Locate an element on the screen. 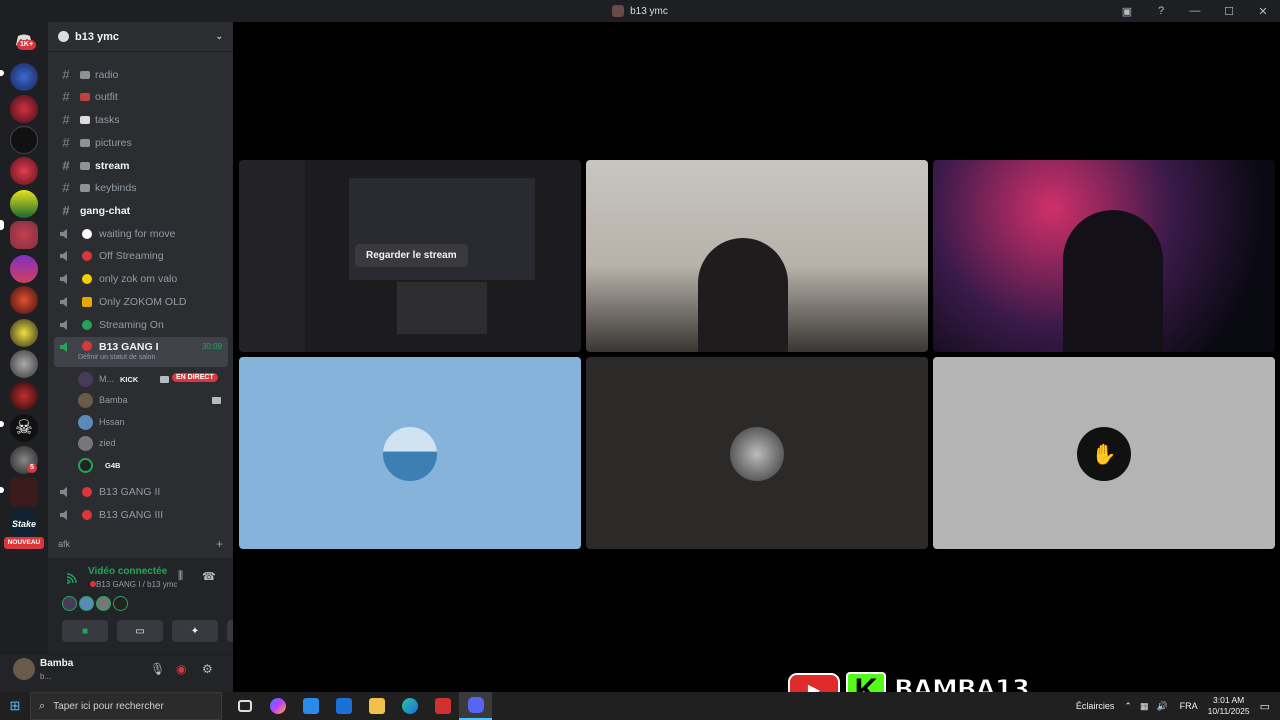  taskbar-search: ⌕ Taper ici pour rechercher is located at coordinates (126, 706).